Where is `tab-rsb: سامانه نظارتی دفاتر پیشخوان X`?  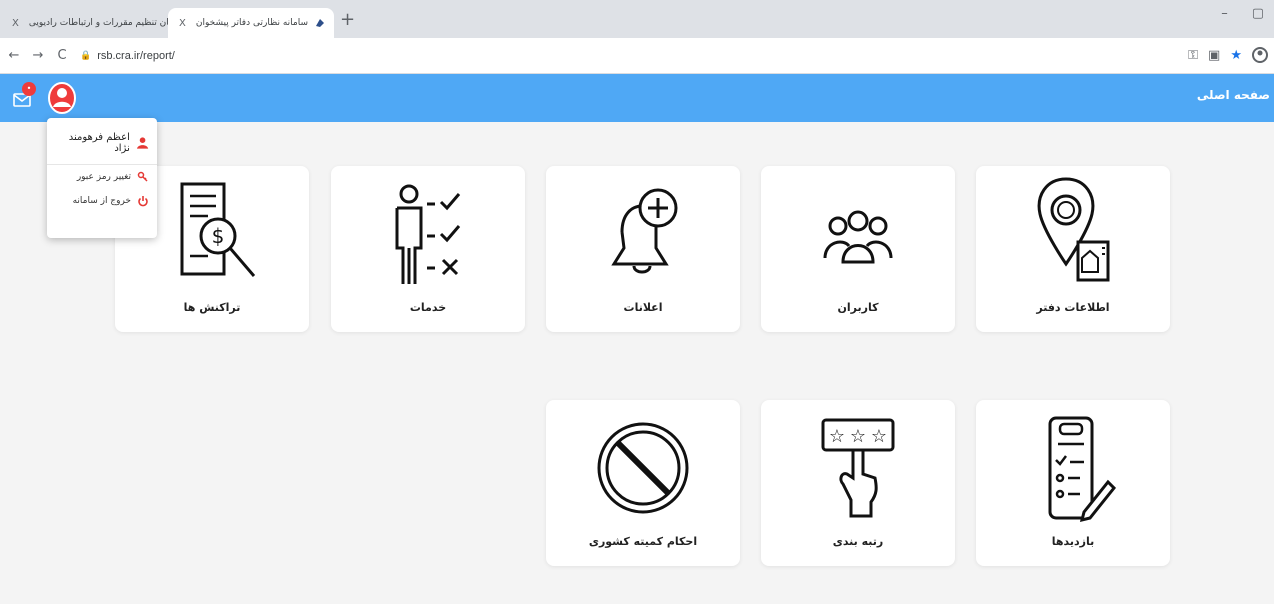 tab-rsb: سامانه نظارتی دفاتر پیشخوان X is located at coordinates (251, 23).